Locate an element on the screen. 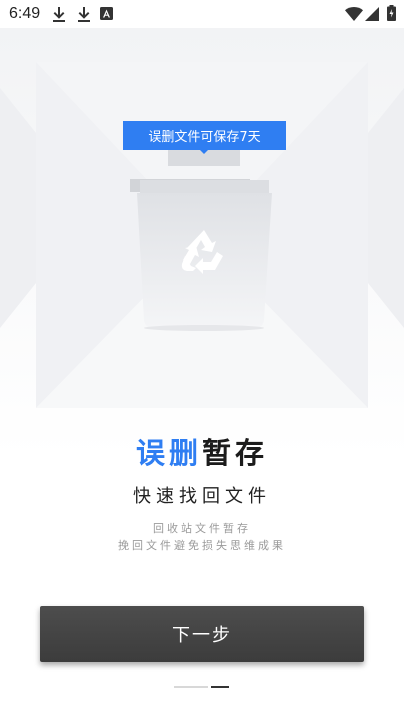 The image size is (404, 720). page-title: 误删暂存 is located at coordinates (202, 451).